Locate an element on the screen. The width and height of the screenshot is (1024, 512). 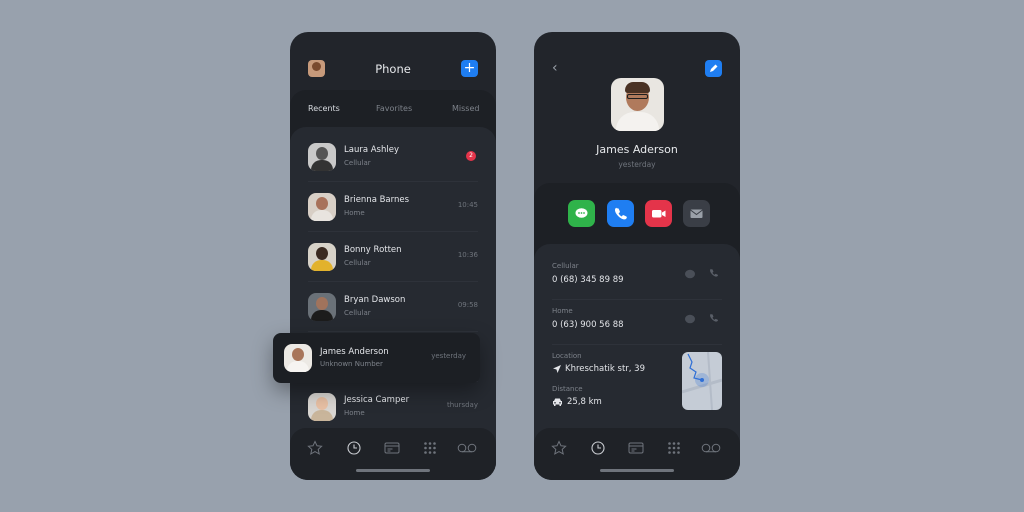
contact-name: Laura Ashley is located at coordinates (371, 150).